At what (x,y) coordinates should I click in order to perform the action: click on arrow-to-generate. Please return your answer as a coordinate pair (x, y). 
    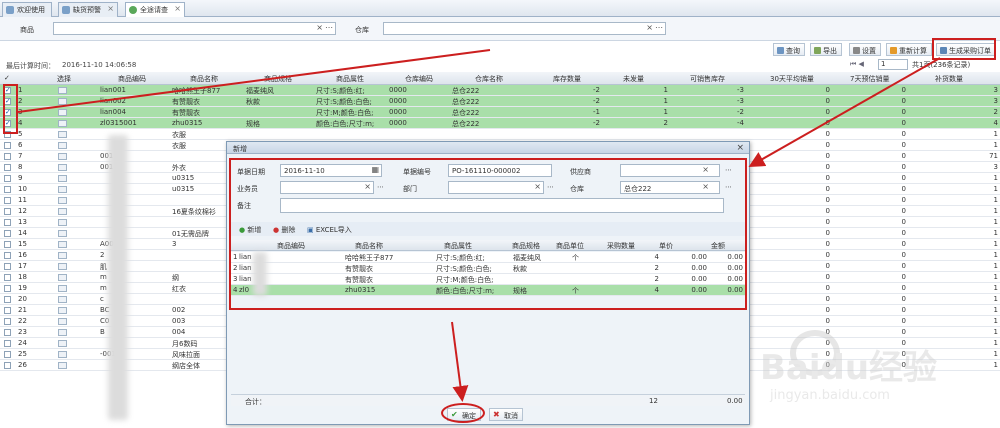
    Looking at the image, I should click on (254, 81).